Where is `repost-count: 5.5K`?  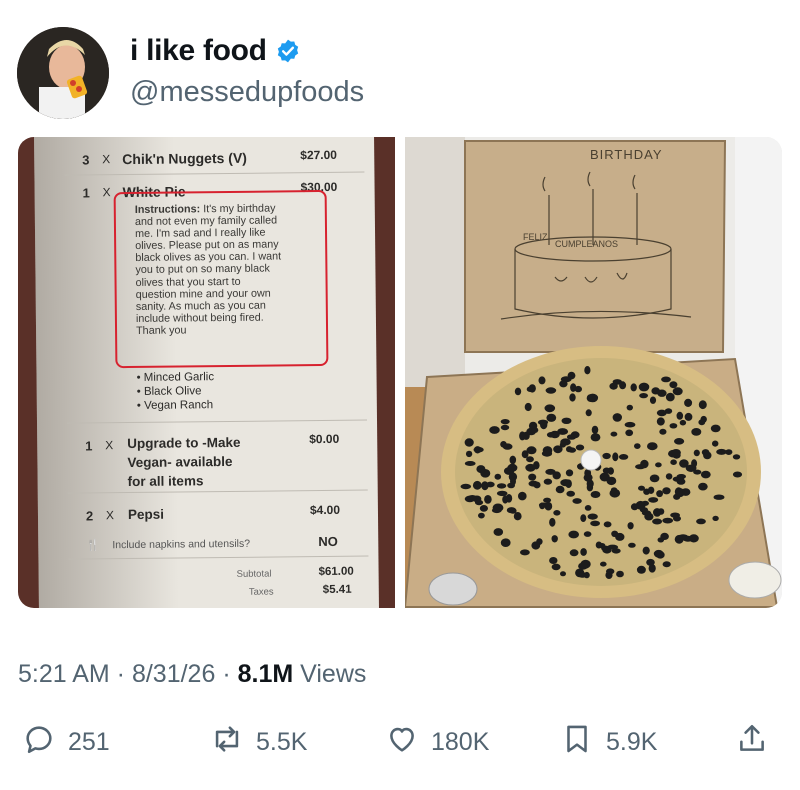 repost-count: 5.5K is located at coordinates (282, 742).